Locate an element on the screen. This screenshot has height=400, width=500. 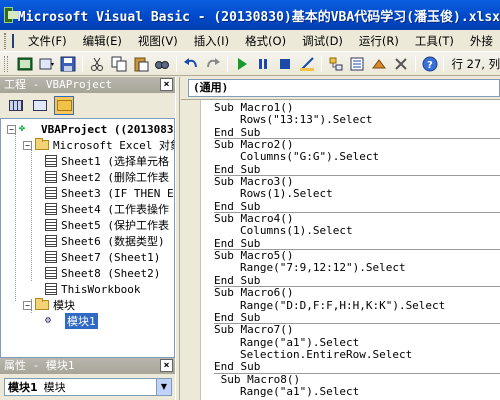
object-type: 模块 is located at coordinates (54, 387).